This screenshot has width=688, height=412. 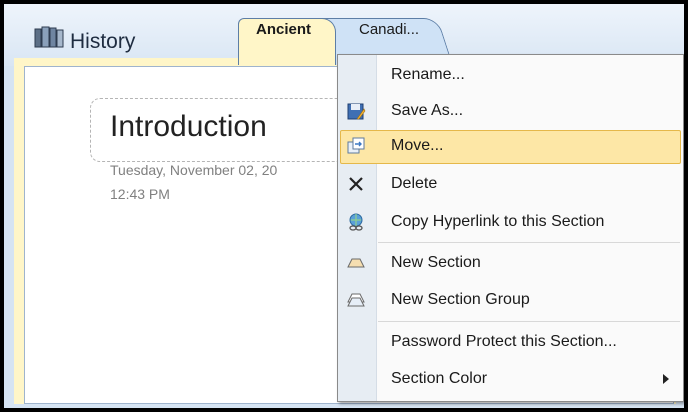 I want to click on save-as-icon, so click(x=356, y=111).